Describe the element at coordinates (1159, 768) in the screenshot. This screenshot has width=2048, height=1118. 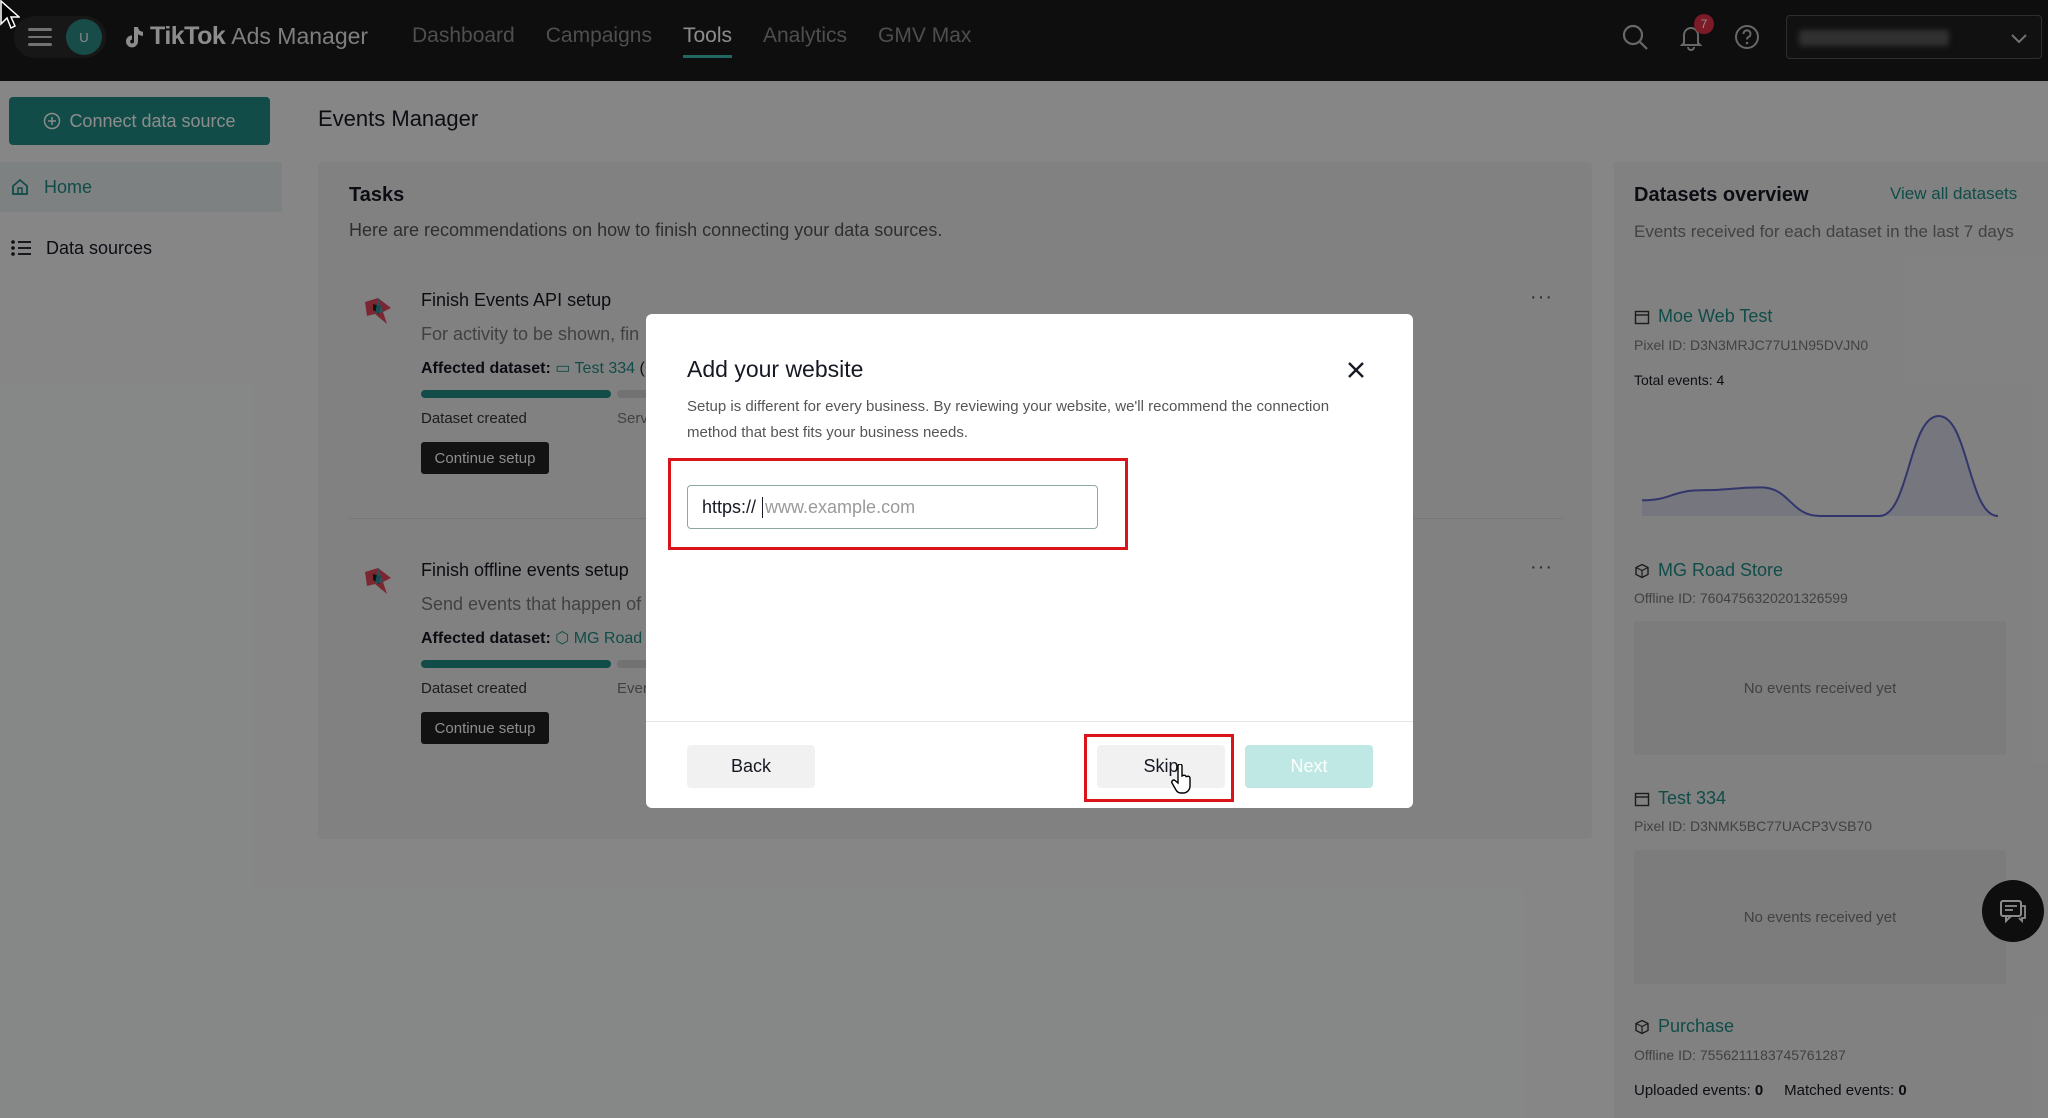
I see `highlight-box-skip` at that location.